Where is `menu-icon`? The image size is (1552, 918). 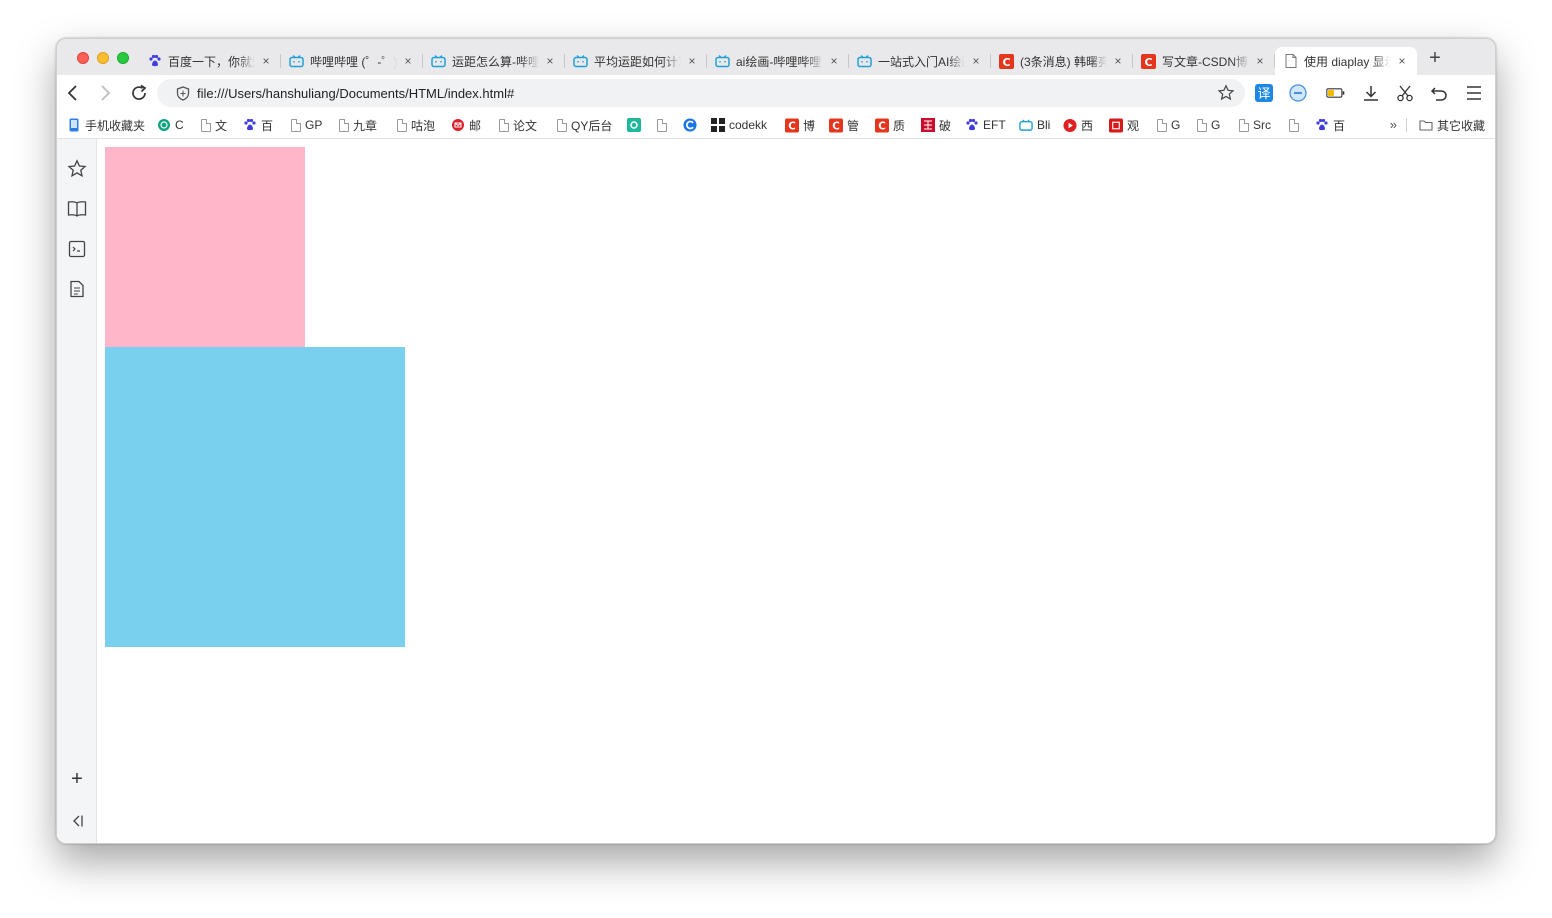
menu-icon is located at coordinates (1474, 93).